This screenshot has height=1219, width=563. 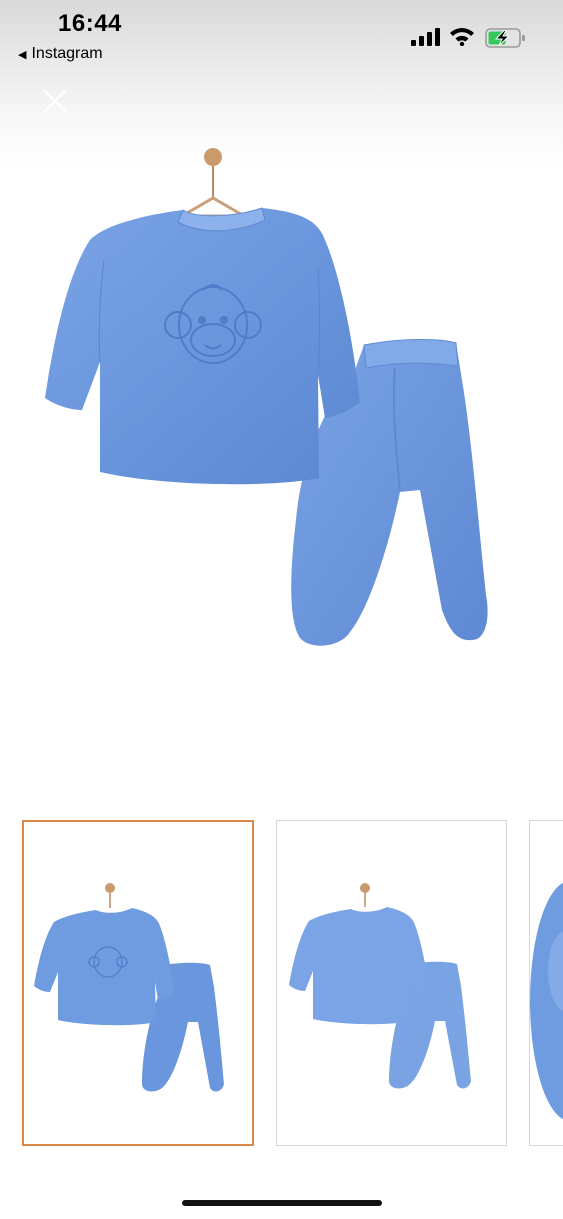 What do you see at coordinates (380, 986) in the screenshot?
I see `thumbnail-back-image` at bounding box center [380, 986].